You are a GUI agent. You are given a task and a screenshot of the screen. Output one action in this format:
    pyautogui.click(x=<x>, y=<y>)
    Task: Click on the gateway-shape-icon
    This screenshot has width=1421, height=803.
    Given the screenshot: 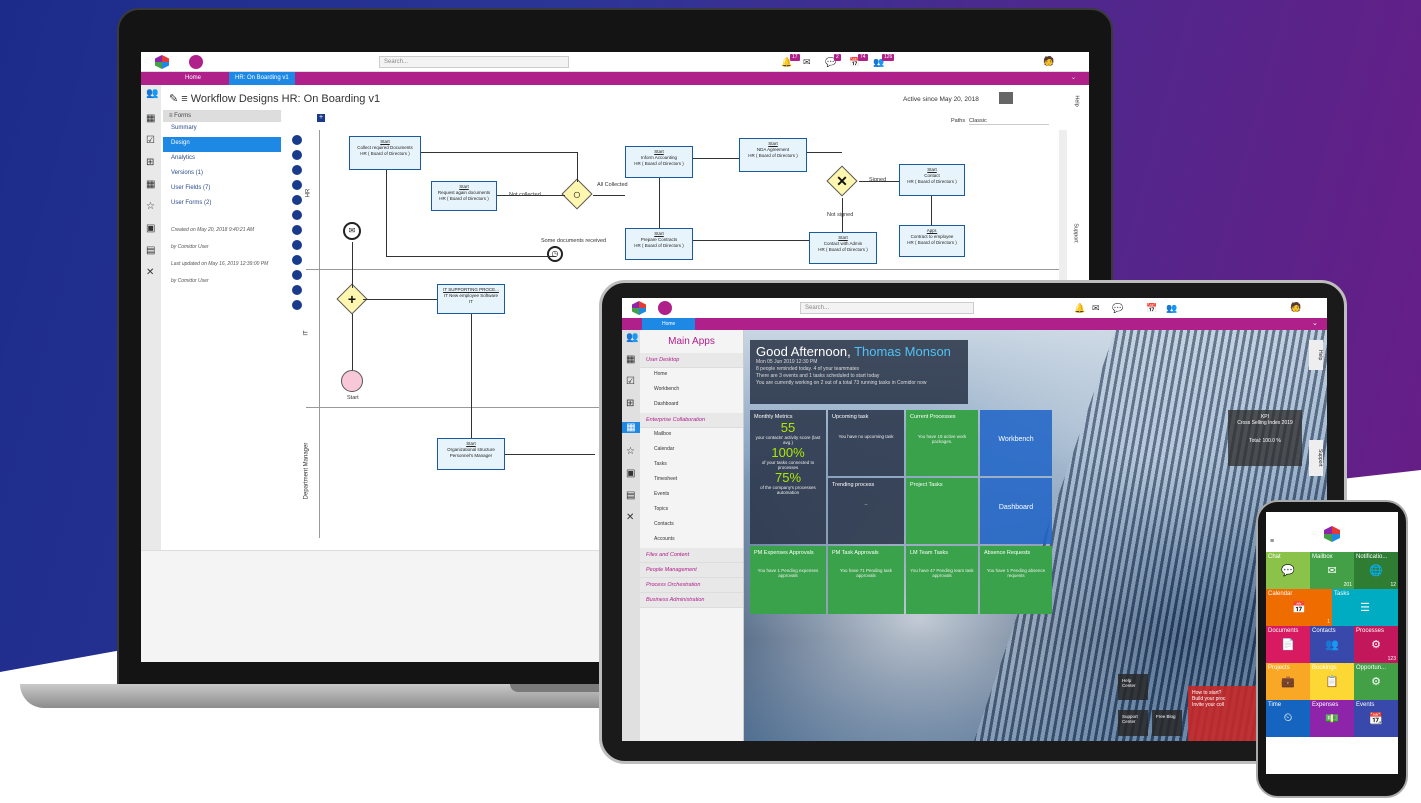 What is the action you would take?
    pyautogui.click(x=297, y=260)
    